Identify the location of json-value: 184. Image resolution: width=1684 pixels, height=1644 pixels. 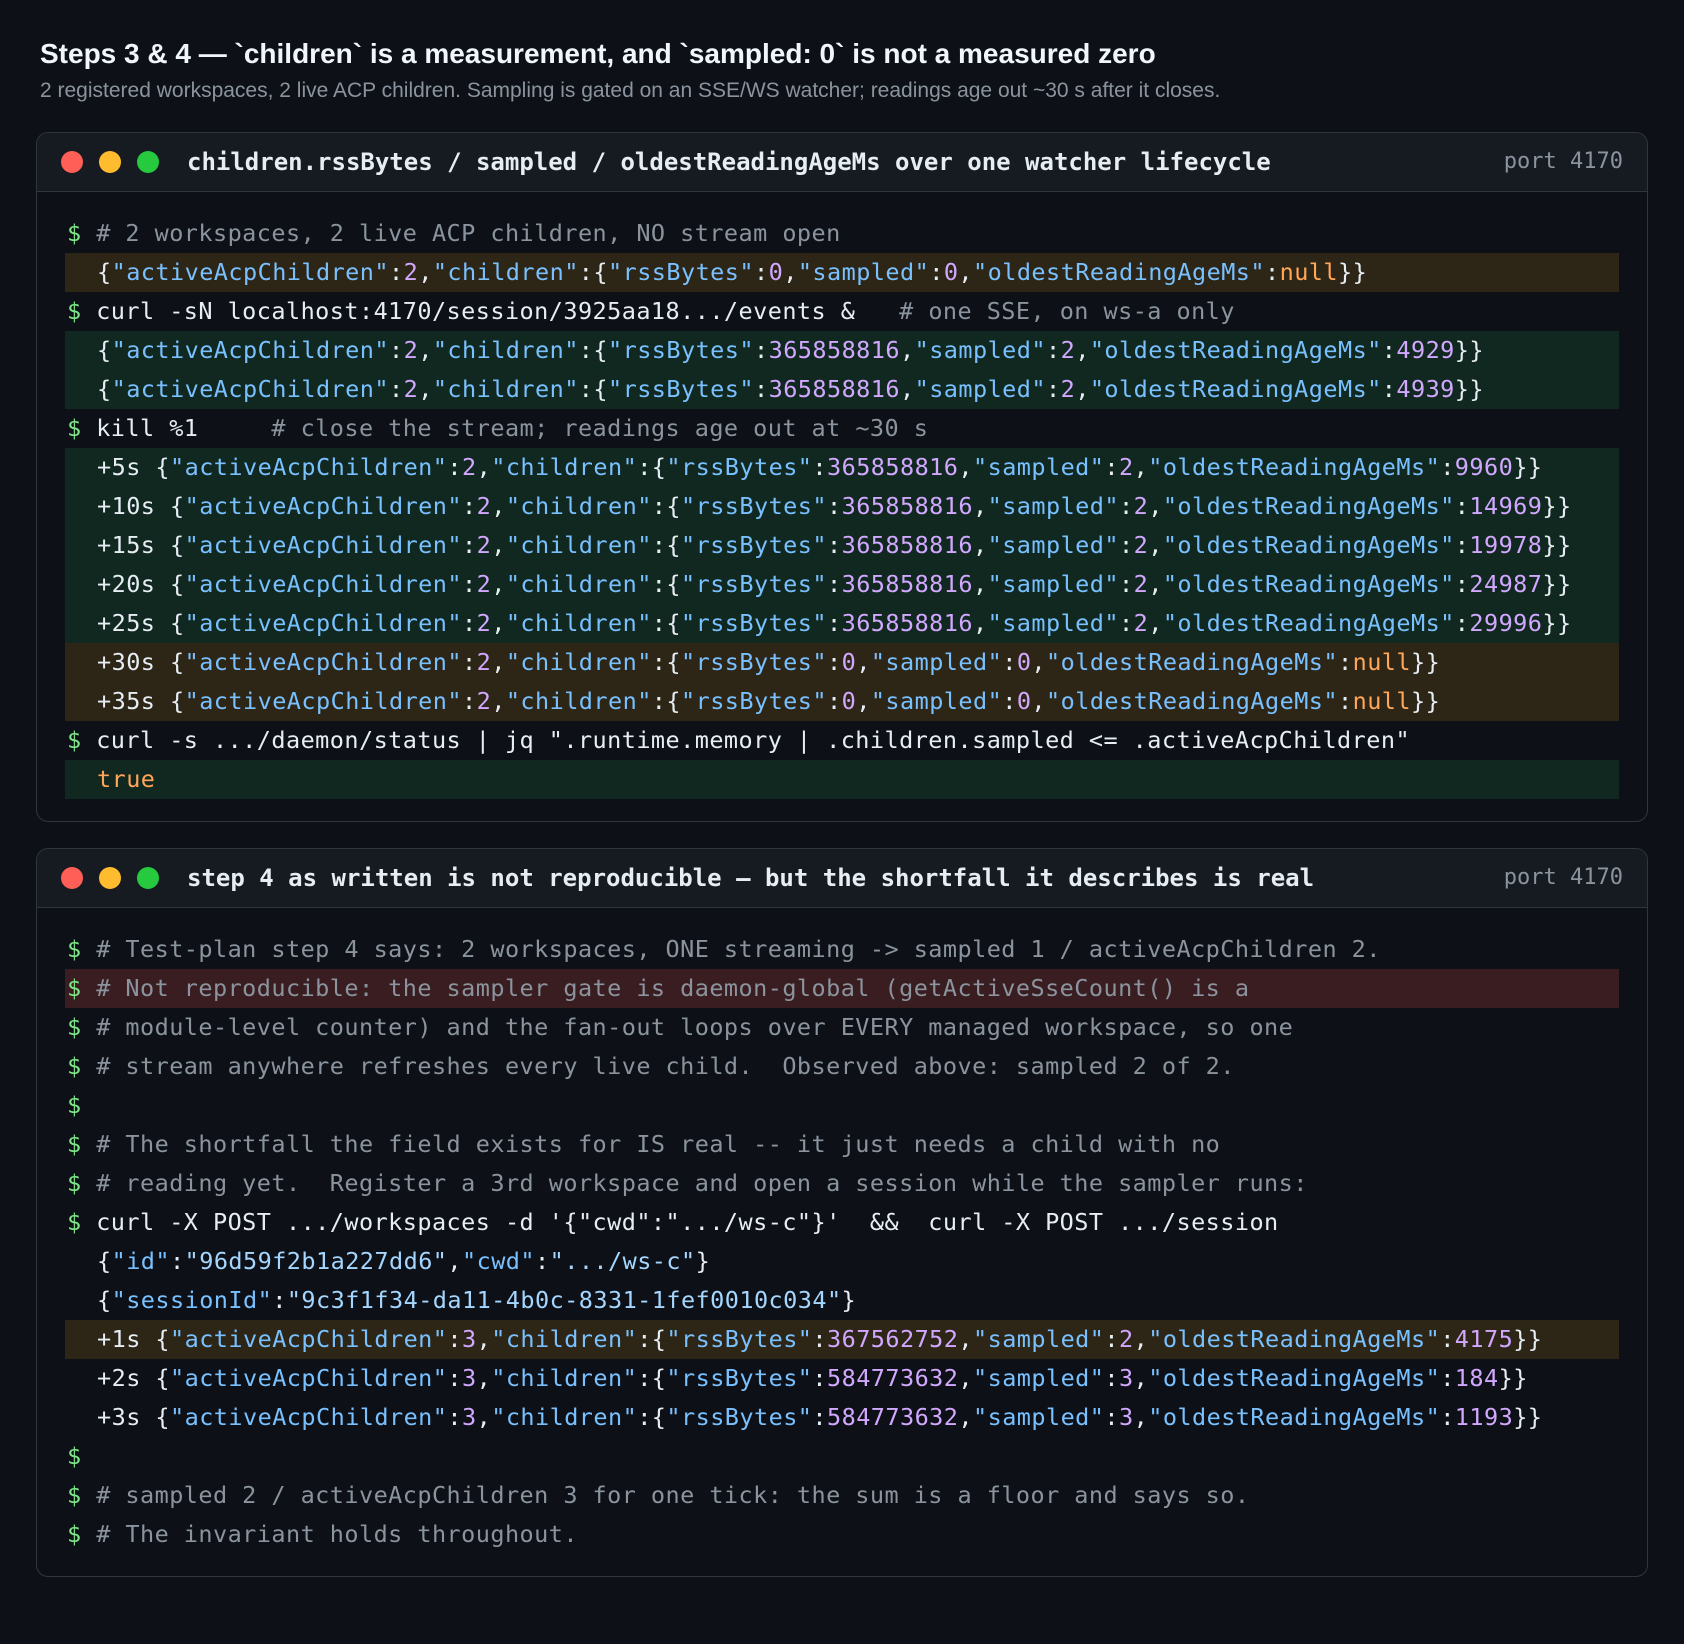
(1476, 1378).